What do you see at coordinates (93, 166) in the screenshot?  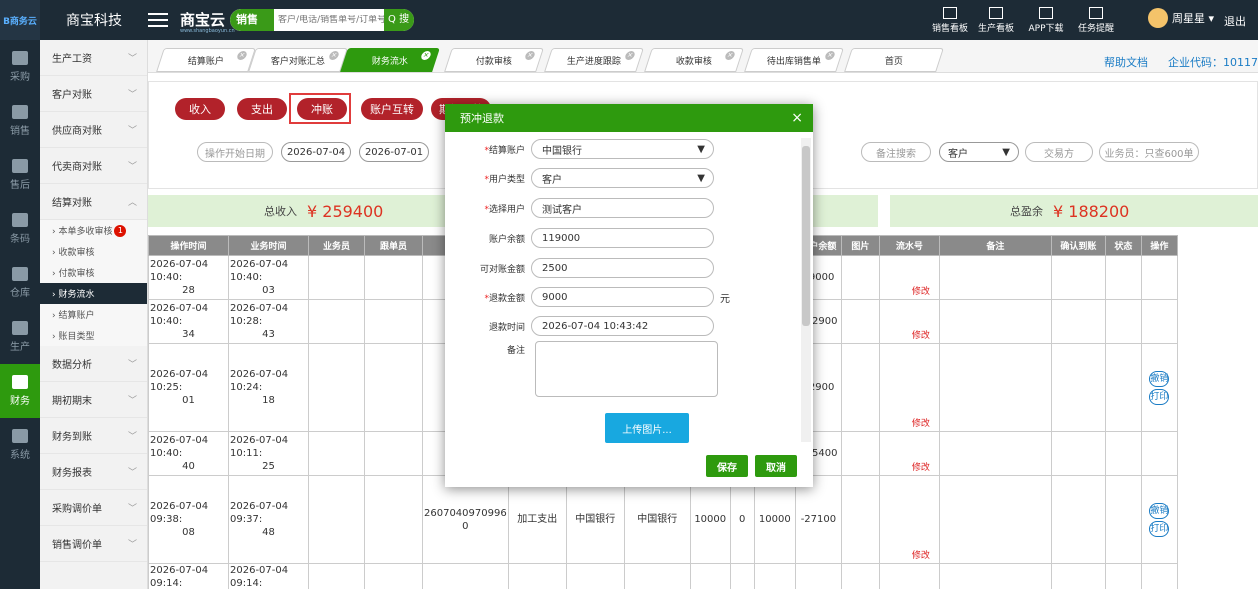 I see `sidebar-item-agent-recon: 代卖商对账 ﹀` at bounding box center [93, 166].